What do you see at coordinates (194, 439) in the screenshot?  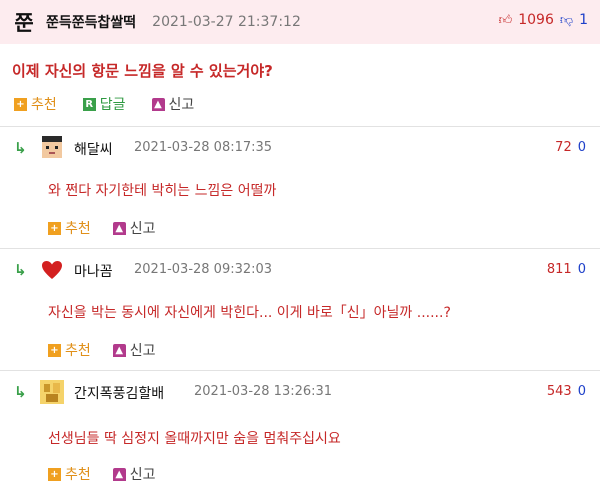 I see `comment-text: 선생님들 딱 심정지 올때까지만 숨을 멈춰주십시요` at bounding box center [194, 439].